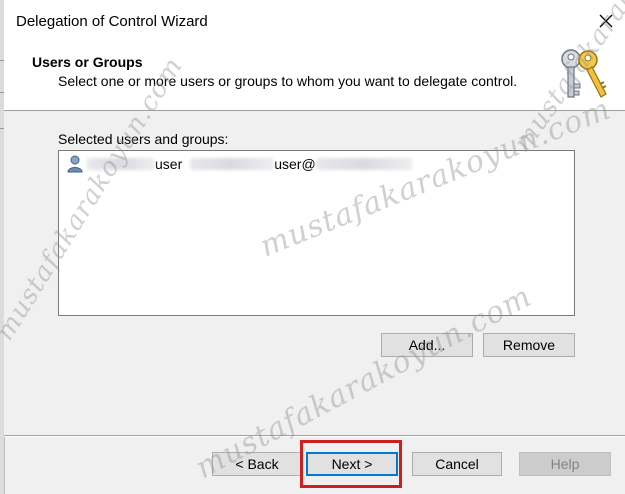  Describe the element at coordinates (314, 436) in the screenshot. I see `footer-divider-highlight` at that location.